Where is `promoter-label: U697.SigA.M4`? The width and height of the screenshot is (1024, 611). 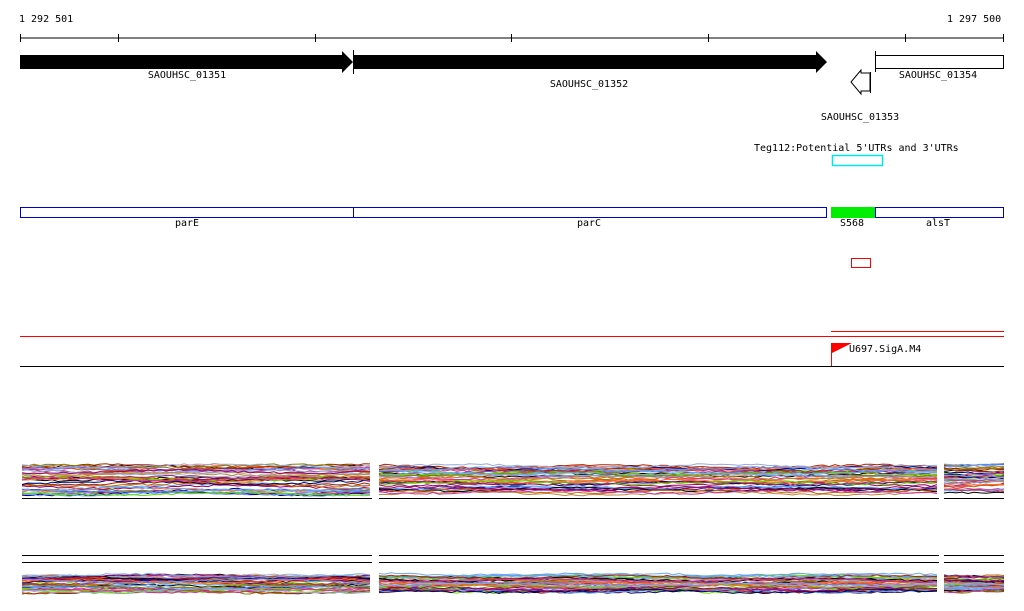 promoter-label: U697.SigA.M4 is located at coordinates (885, 350).